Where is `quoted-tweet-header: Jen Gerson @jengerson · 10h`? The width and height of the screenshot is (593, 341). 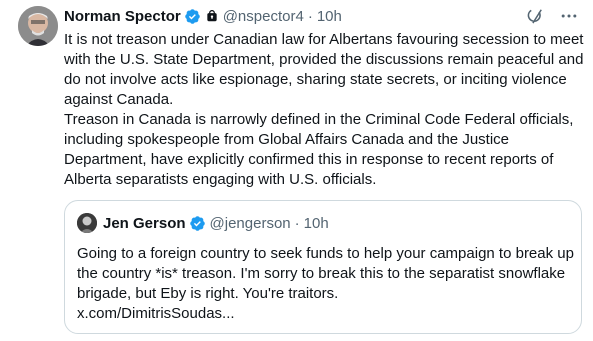
quoted-tweet-header: Jen Gerson @jengerson · 10h is located at coordinates (203, 223).